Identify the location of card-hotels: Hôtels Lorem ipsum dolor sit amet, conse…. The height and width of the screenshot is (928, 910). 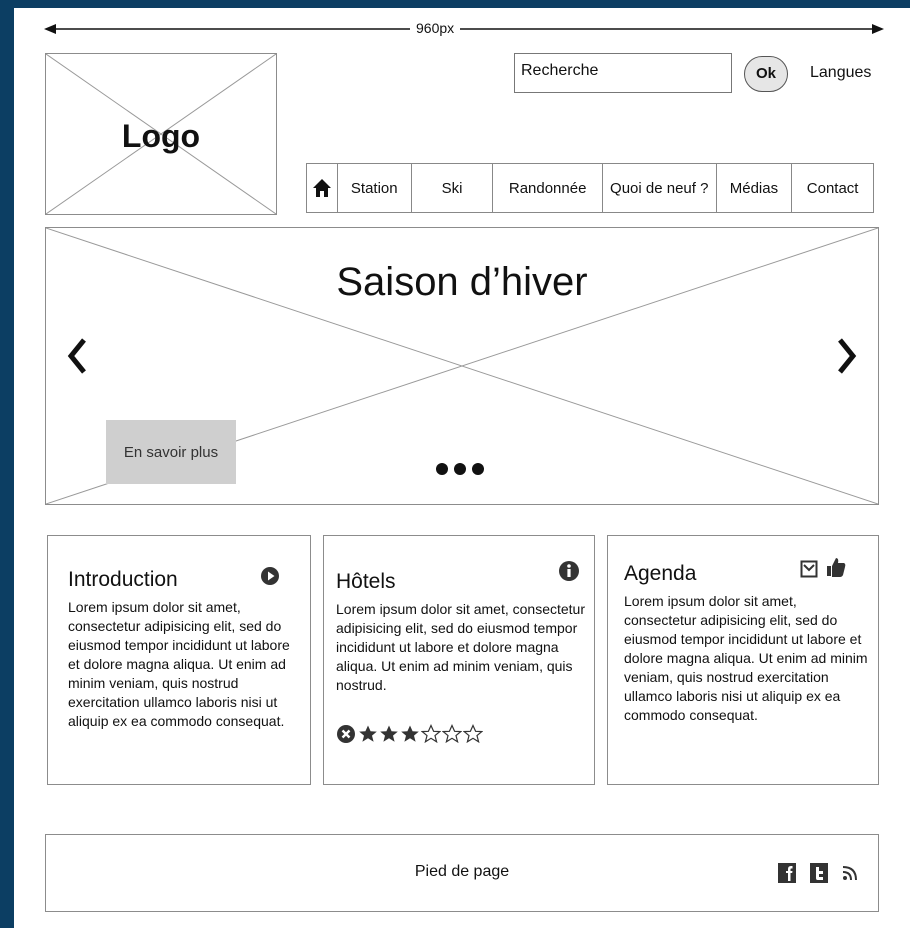
(459, 660).